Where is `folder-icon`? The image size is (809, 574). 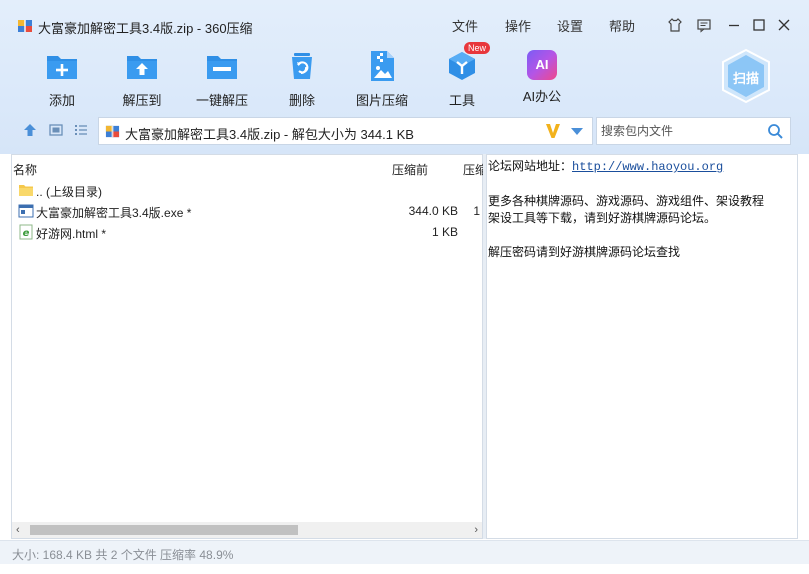
folder-icon is located at coordinates (26, 190).